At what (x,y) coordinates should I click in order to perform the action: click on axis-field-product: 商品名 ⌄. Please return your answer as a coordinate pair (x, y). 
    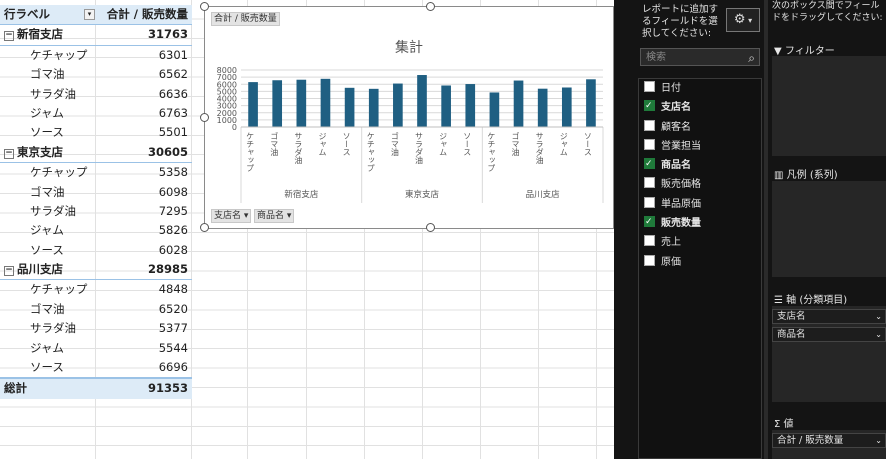
    Looking at the image, I should click on (829, 334).